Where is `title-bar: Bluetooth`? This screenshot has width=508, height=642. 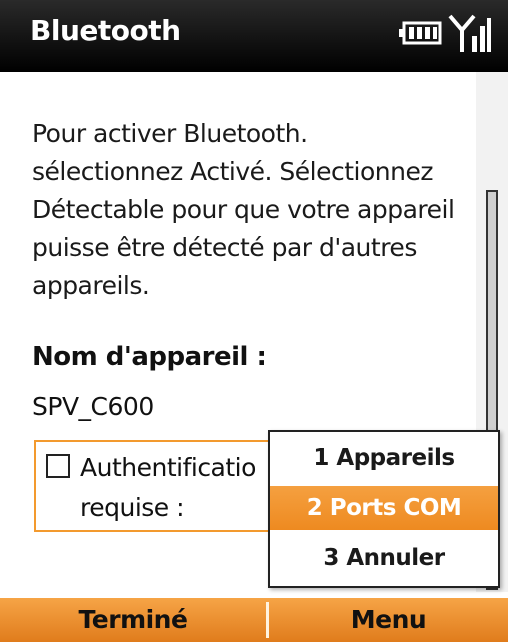 title-bar: Bluetooth is located at coordinates (254, 36).